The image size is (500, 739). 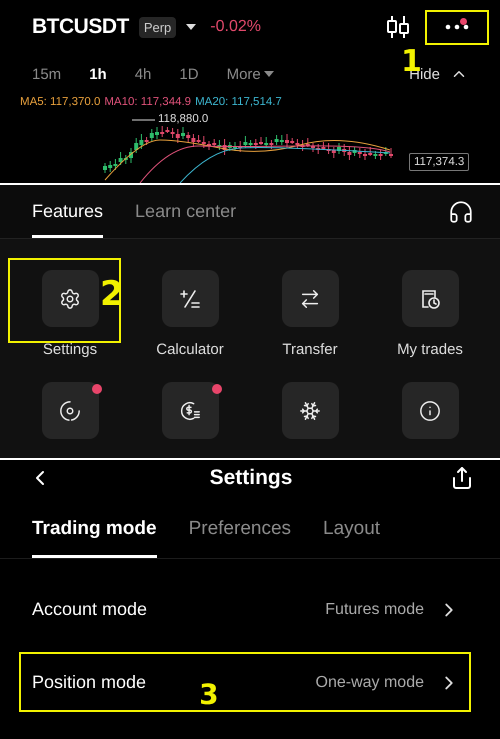 I want to click on panel-tab: Learn center, so click(x=185, y=211).